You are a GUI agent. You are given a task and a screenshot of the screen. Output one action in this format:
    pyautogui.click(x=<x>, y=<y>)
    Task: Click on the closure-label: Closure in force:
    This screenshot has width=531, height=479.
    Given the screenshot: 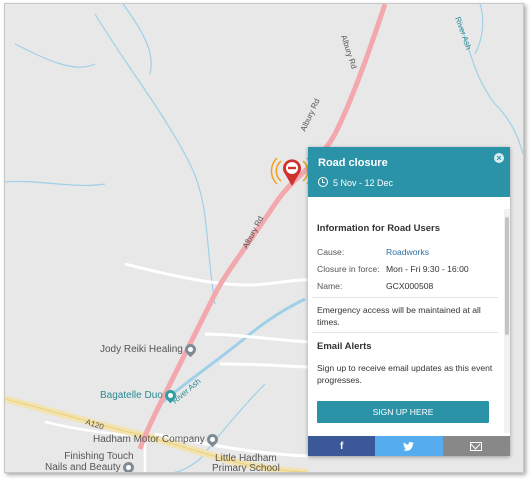 What is the action you would take?
    pyautogui.click(x=348, y=269)
    